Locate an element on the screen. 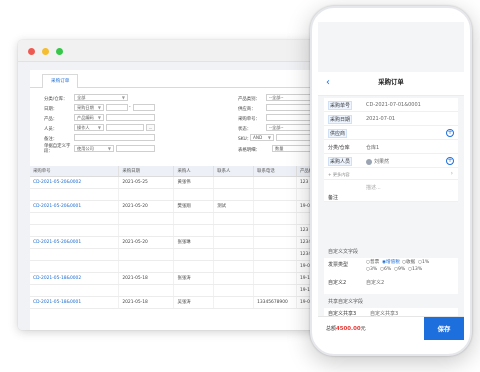  doc-custom-field-input is located at coordinates (135, 148).